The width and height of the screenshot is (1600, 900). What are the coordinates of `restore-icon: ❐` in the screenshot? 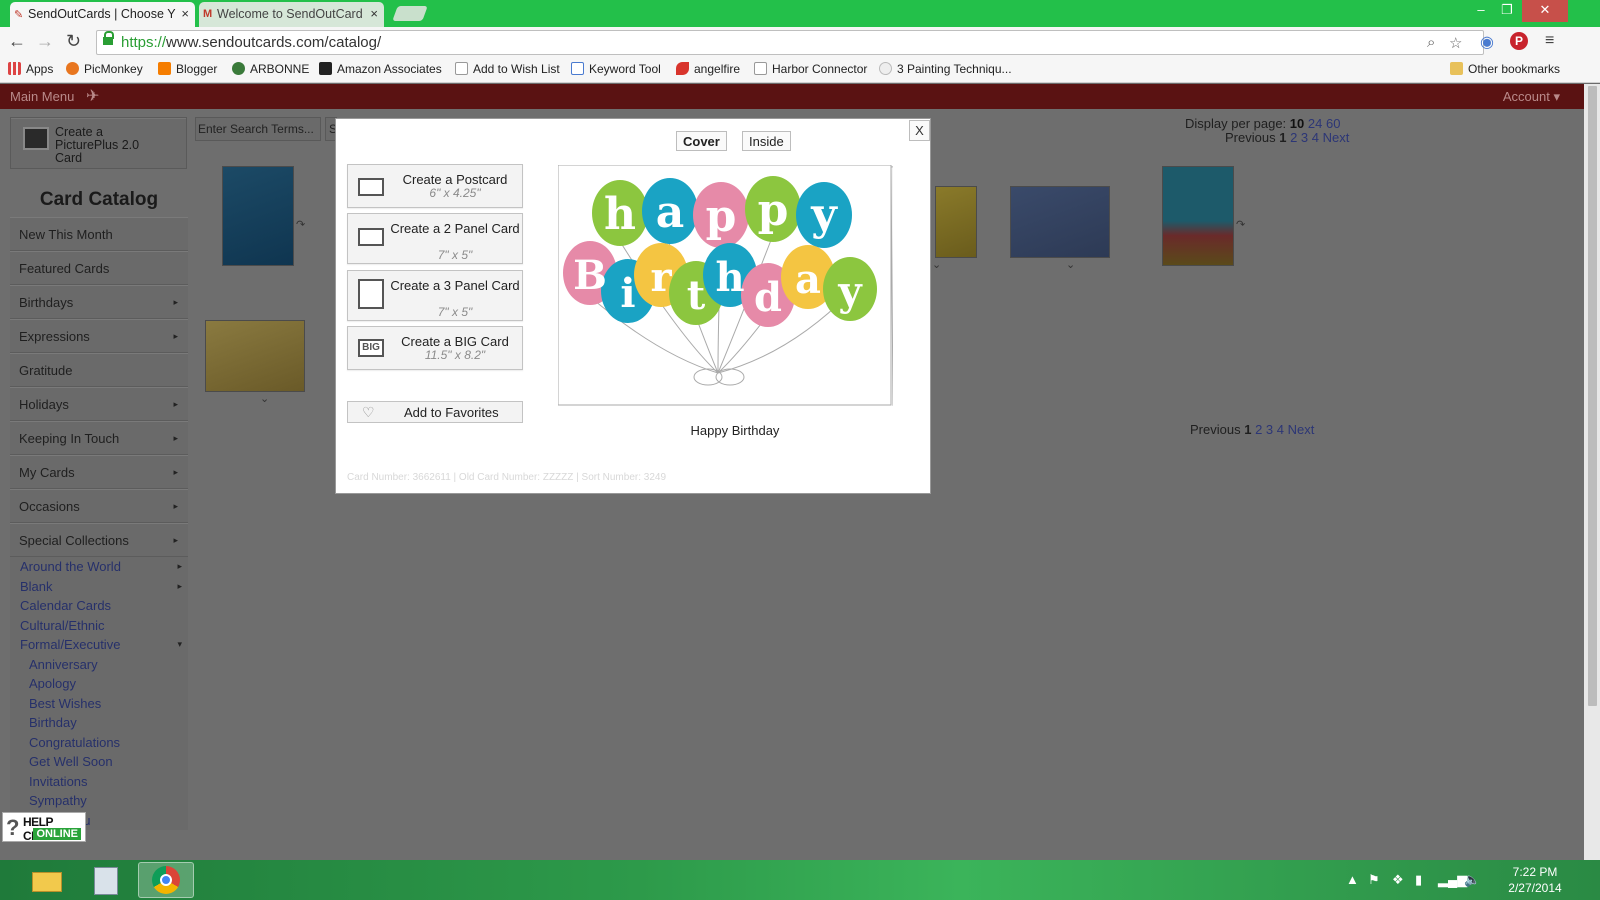 It's located at (1507, 11).